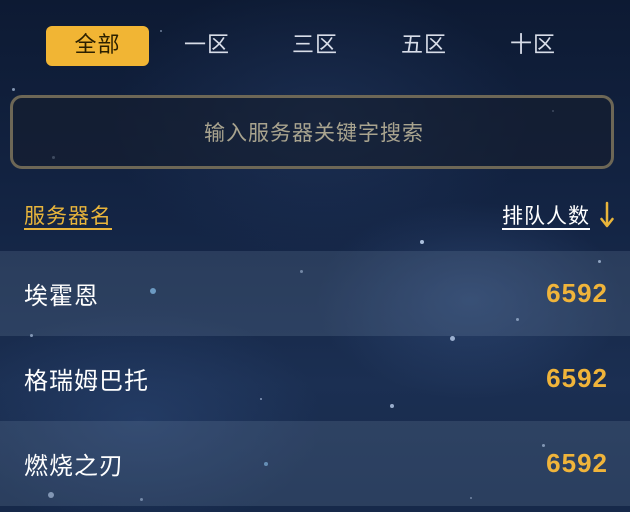 This screenshot has width=630, height=512. What do you see at coordinates (61, 296) in the screenshot?
I see `server-name: 埃霍恩` at bounding box center [61, 296].